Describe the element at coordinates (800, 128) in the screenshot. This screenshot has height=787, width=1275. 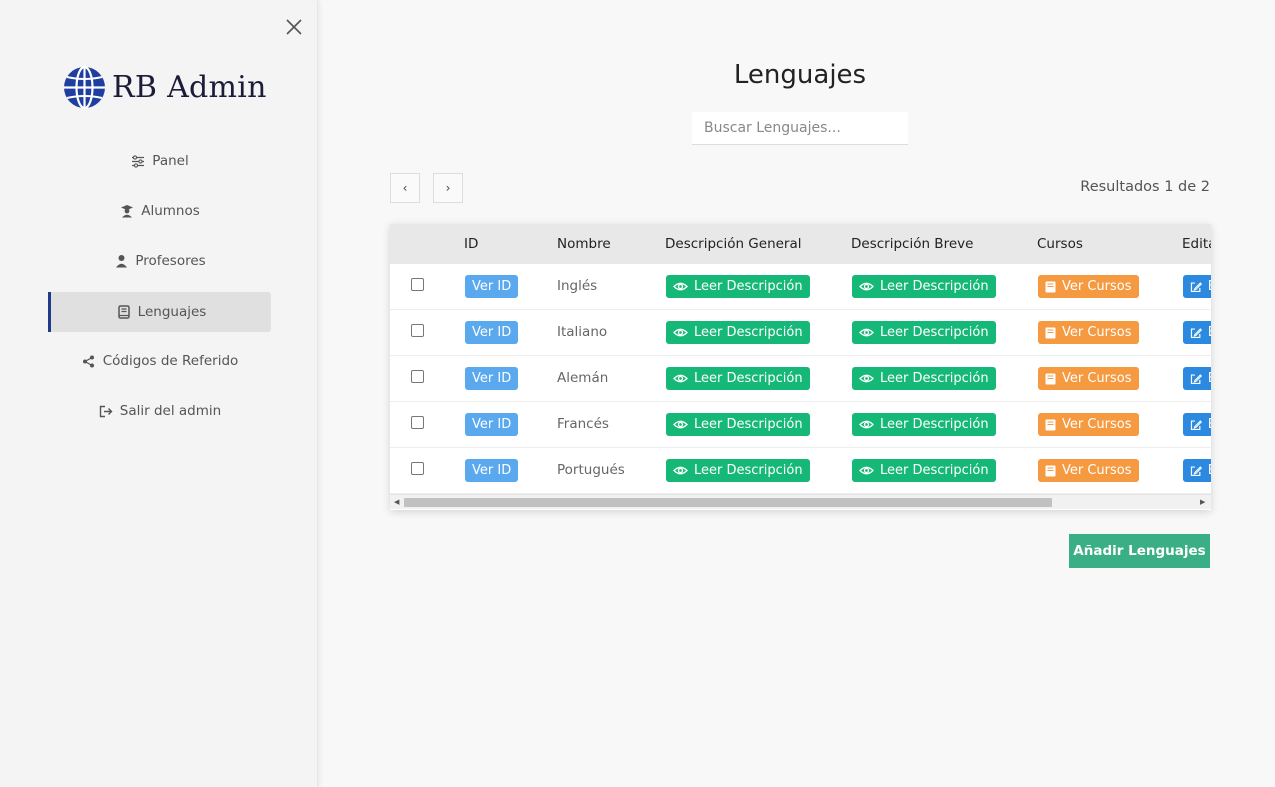
I see `search-input` at that location.